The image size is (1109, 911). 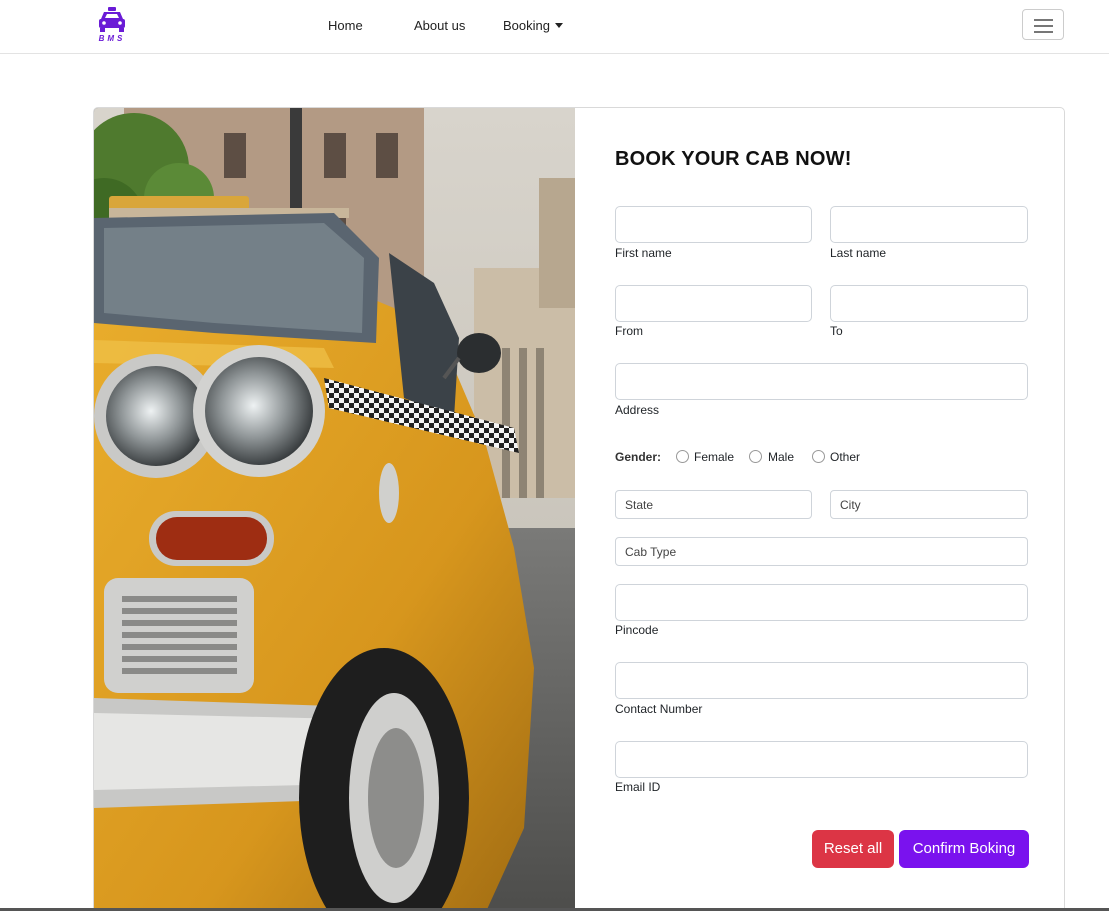 What do you see at coordinates (713, 224) in the screenshot?
I see `first-name-input` at bounding box center [713, 224].